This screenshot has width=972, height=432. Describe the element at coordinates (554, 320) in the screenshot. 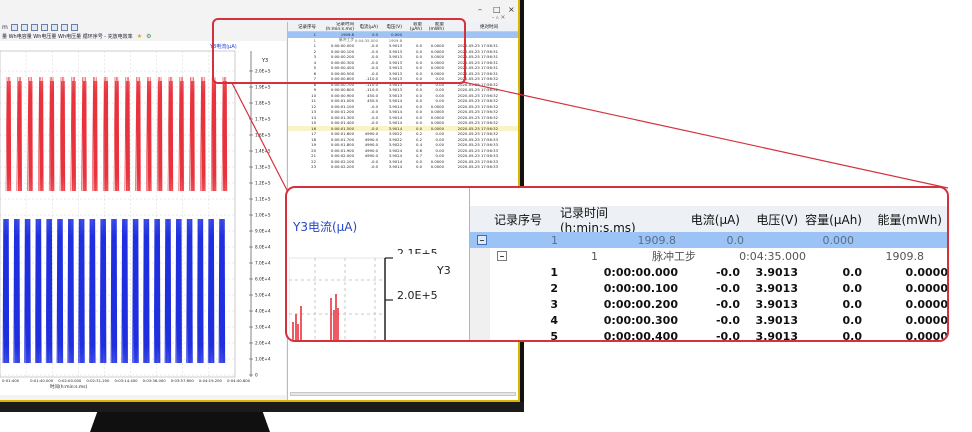

I see `zoom-table-cell: 4` at that location.